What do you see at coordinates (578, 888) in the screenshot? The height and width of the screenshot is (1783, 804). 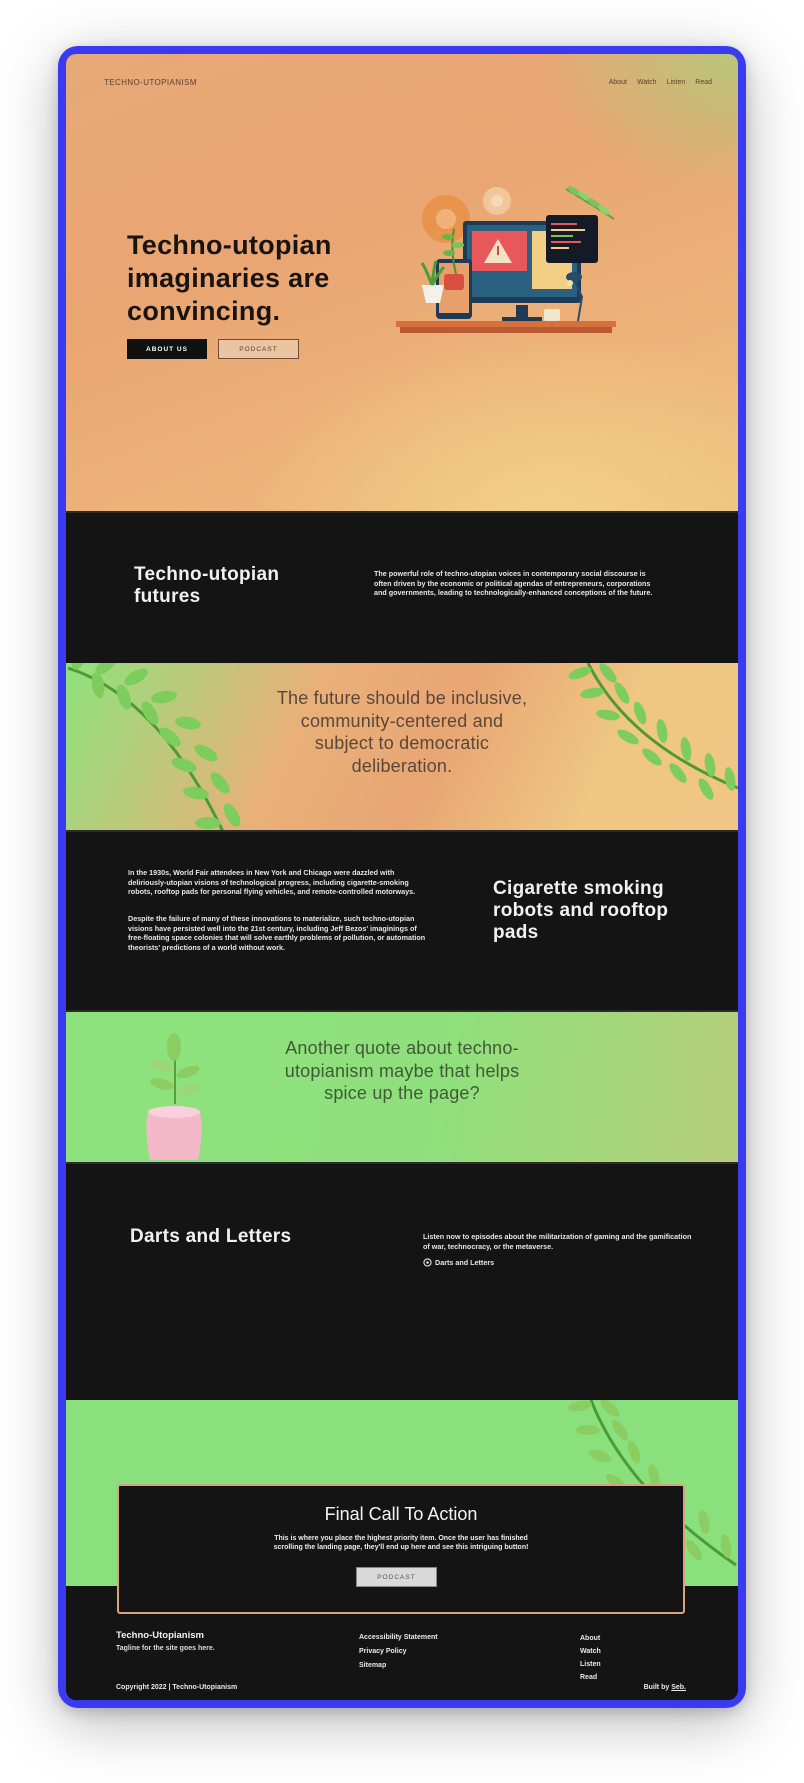 I see `history-title-line: Cigarette smoking` at bounding box center [578, 888].